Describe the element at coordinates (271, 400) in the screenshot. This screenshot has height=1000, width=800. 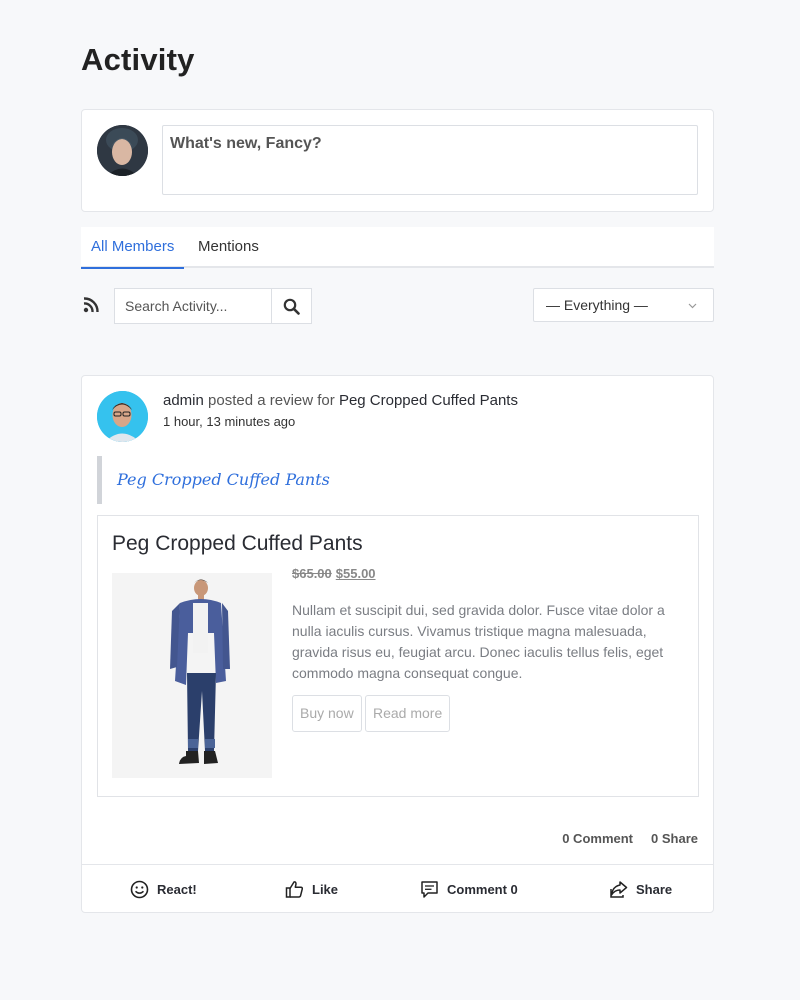
I see `activity-action-text: posted a review for` at that location.